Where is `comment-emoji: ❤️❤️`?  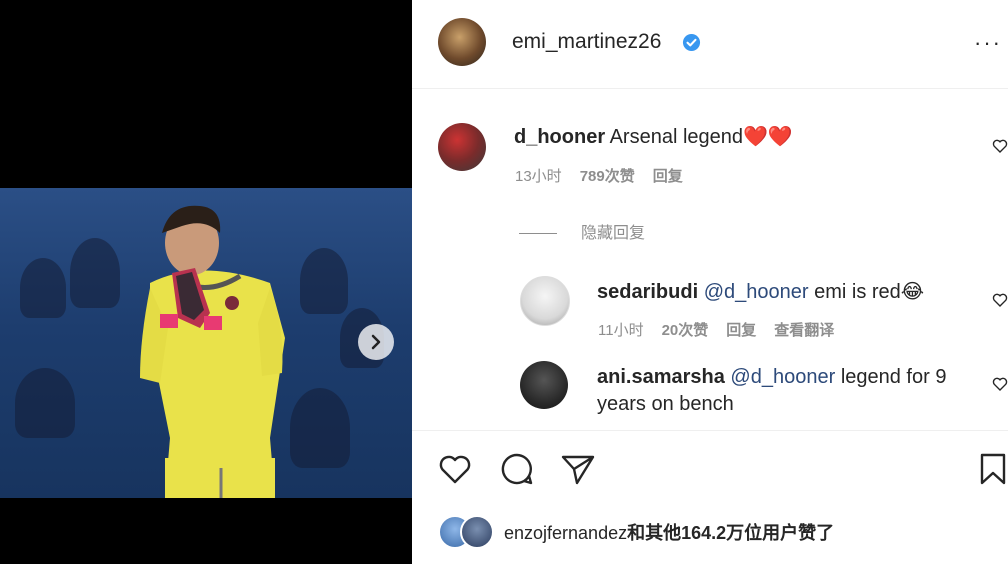 comment-emoji: ❤️❤️ is located at coordinates (768, 137).